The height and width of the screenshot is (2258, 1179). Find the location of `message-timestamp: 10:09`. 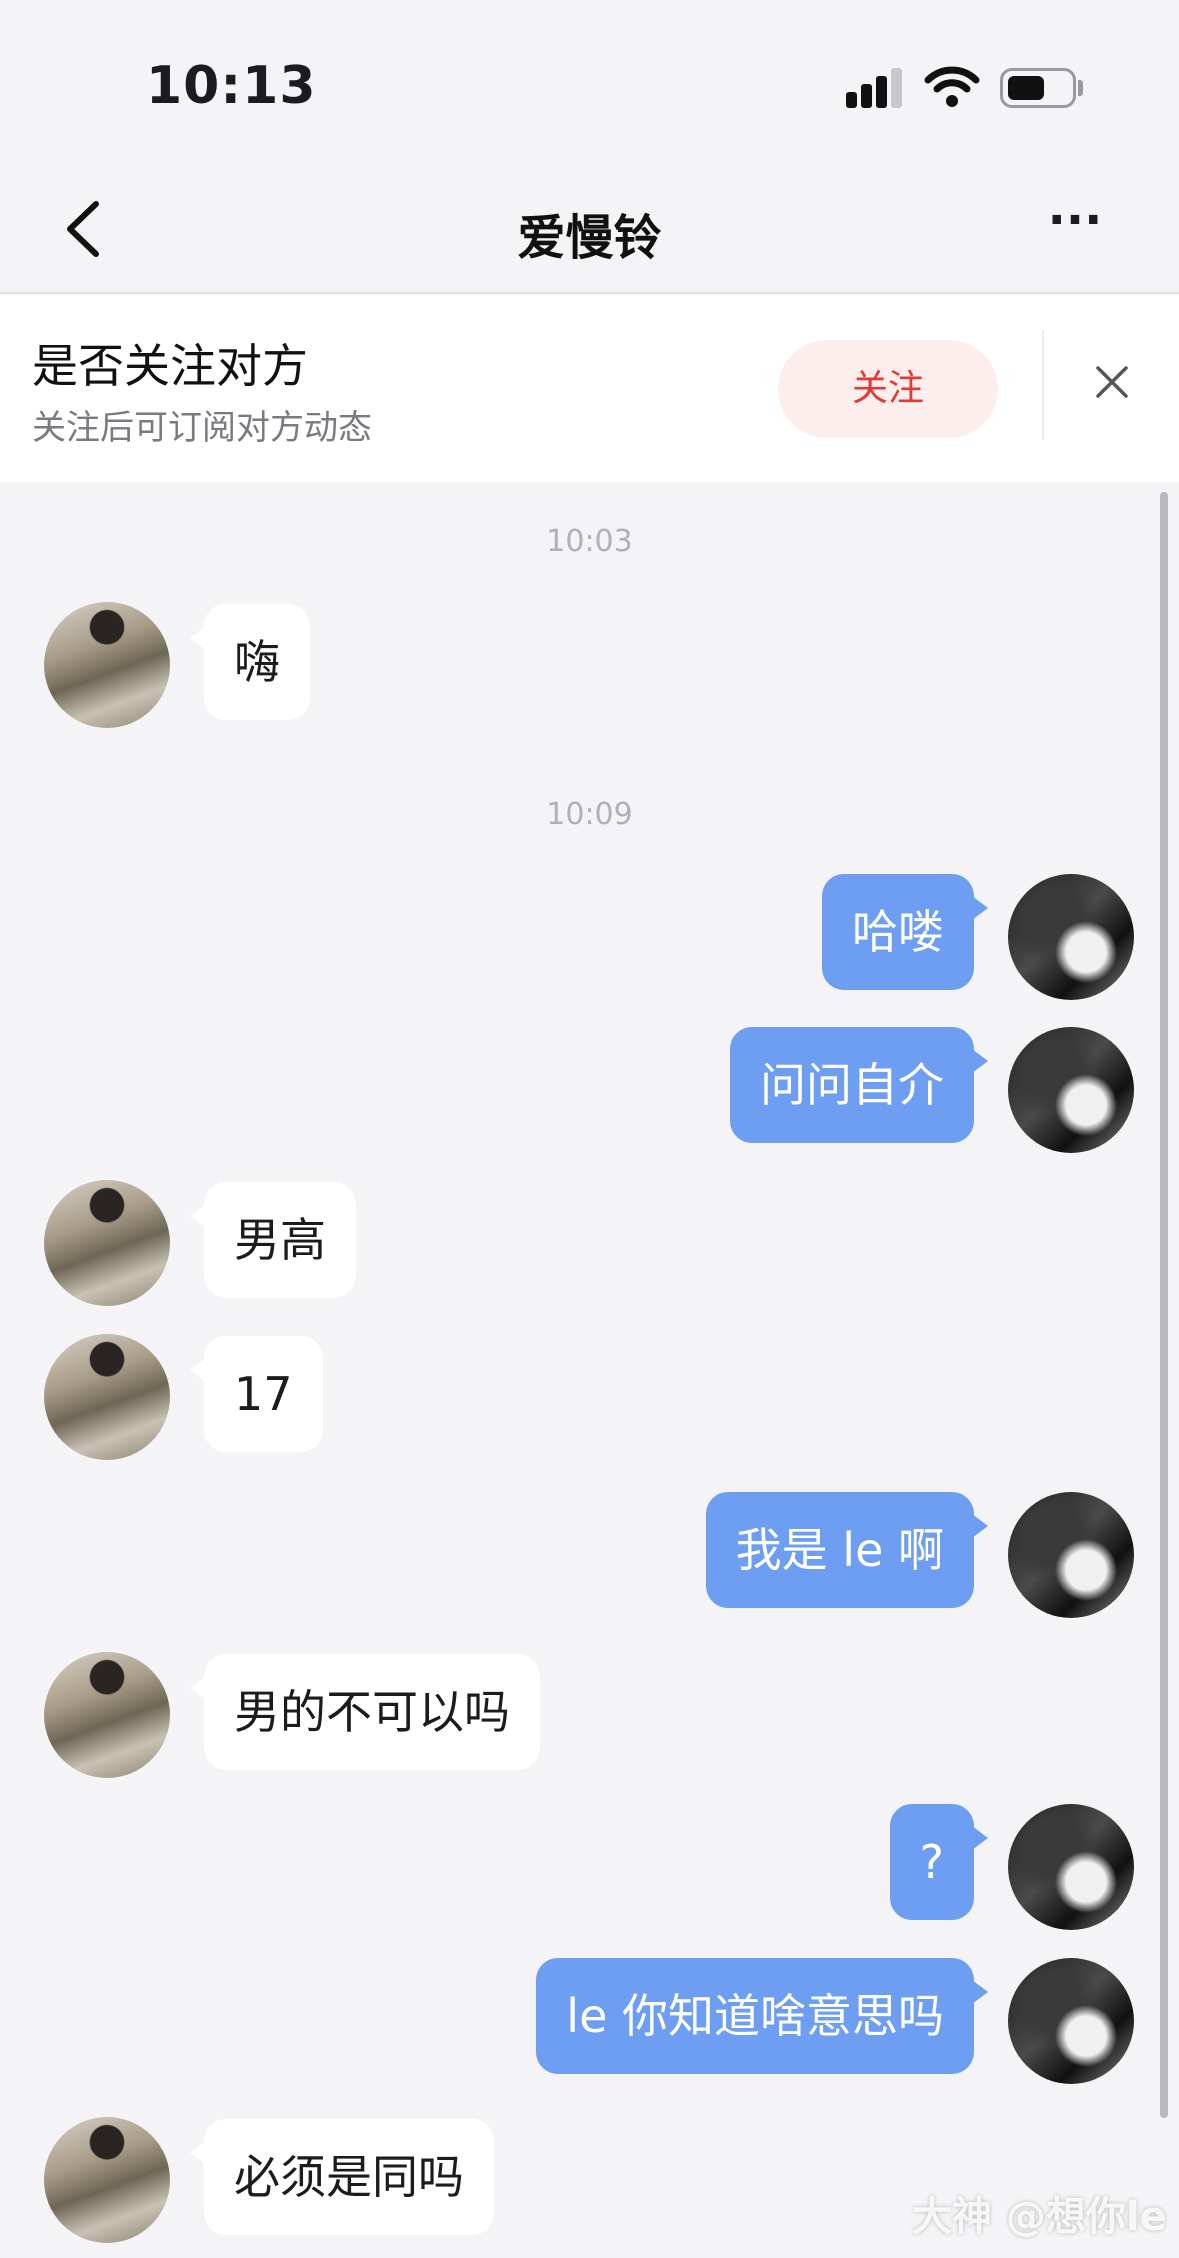

message-timestamp: 10:09 is located at coordinates (589, 814).